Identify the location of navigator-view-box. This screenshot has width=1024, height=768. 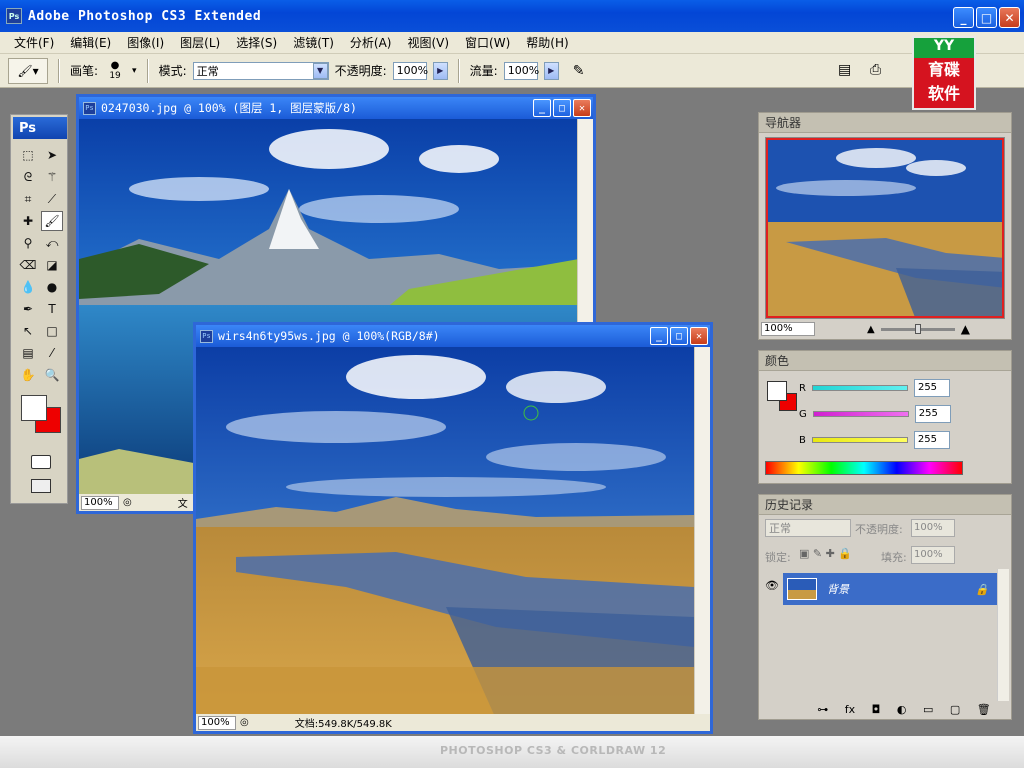
(885, 228).